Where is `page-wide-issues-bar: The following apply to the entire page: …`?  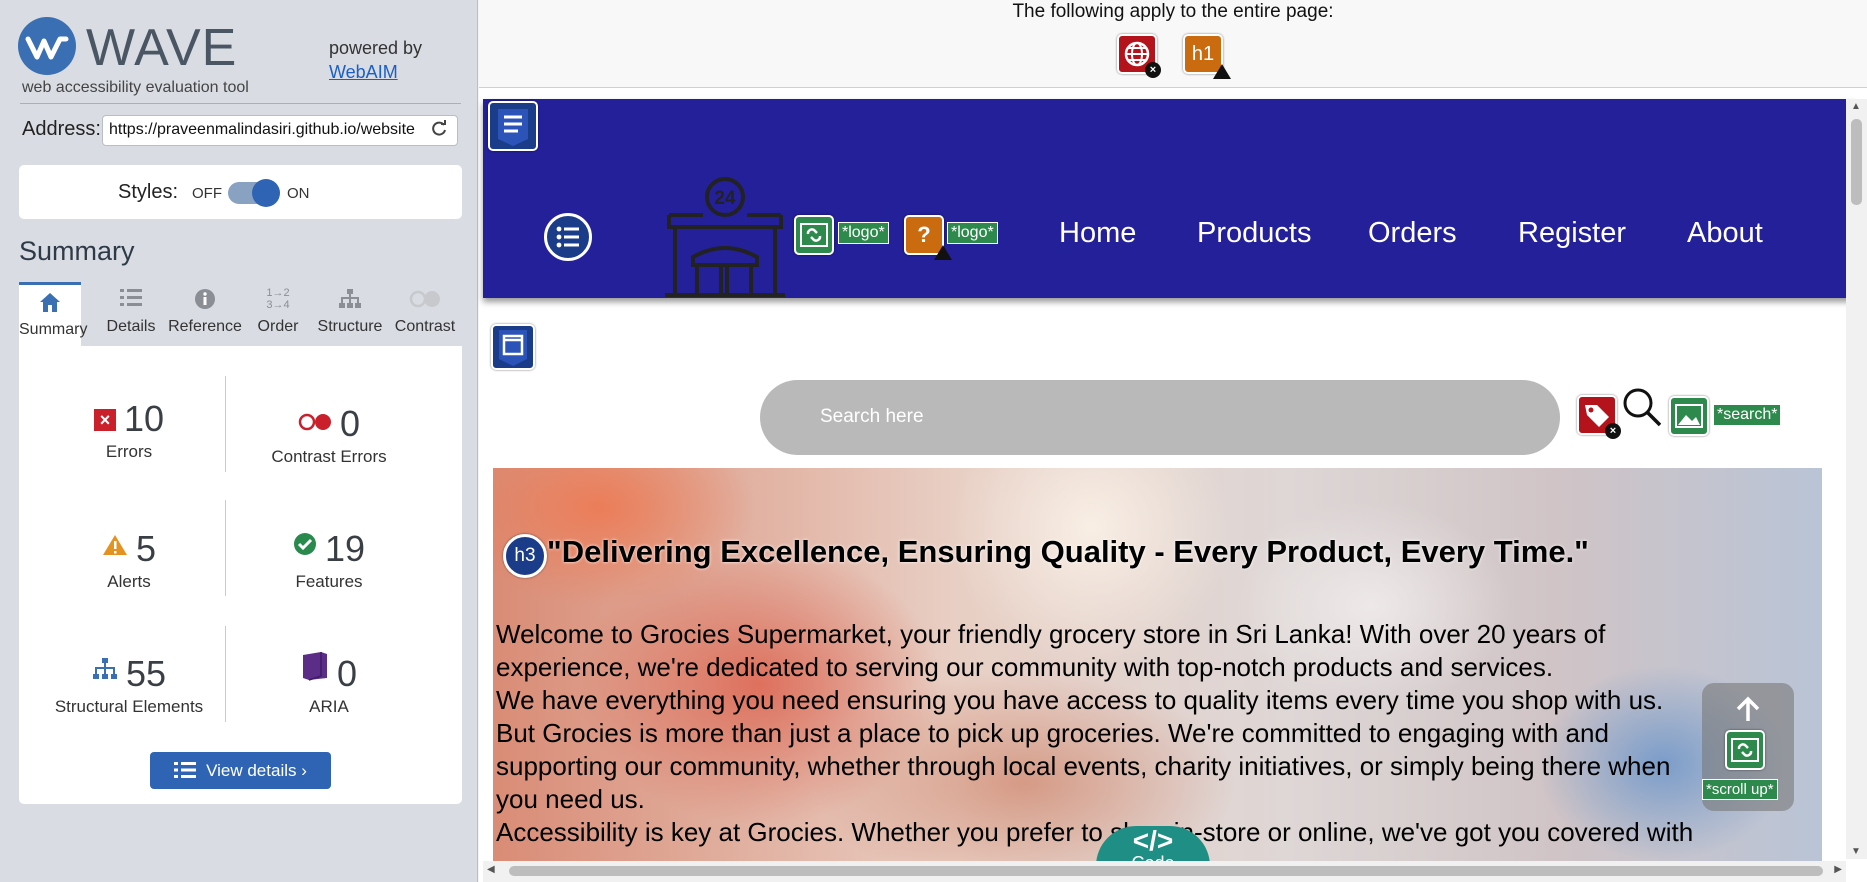 page-wide-issues-bar: The following apply to the entire page: … is located at coordinates (1173, 44).